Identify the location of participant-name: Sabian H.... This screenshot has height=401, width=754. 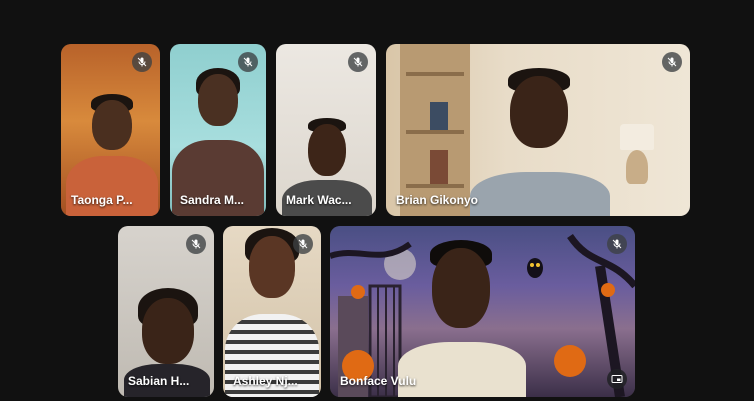
(159, 381).